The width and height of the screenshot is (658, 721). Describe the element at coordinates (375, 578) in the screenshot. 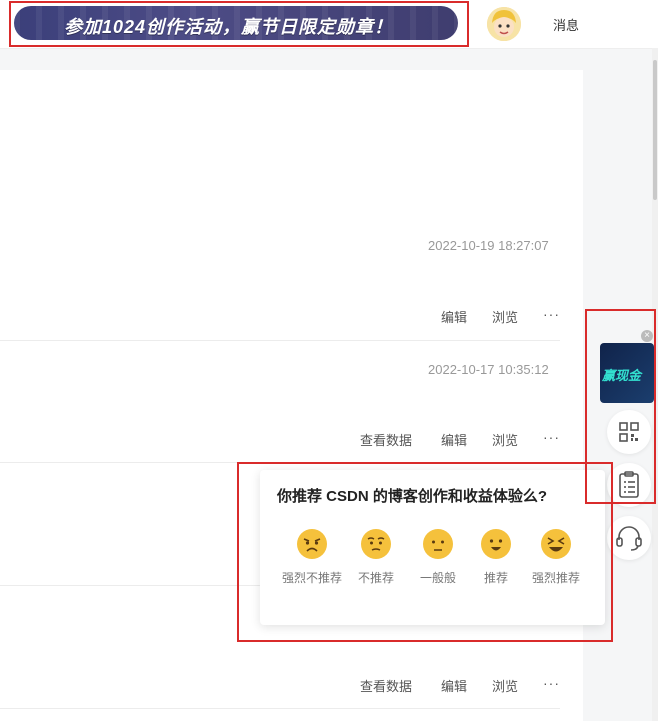

I see `option-label: 不推荐` at that location.